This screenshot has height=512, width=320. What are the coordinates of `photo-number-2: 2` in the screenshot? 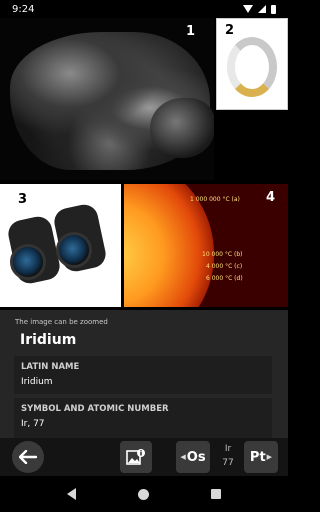 It's located at (230, 30).